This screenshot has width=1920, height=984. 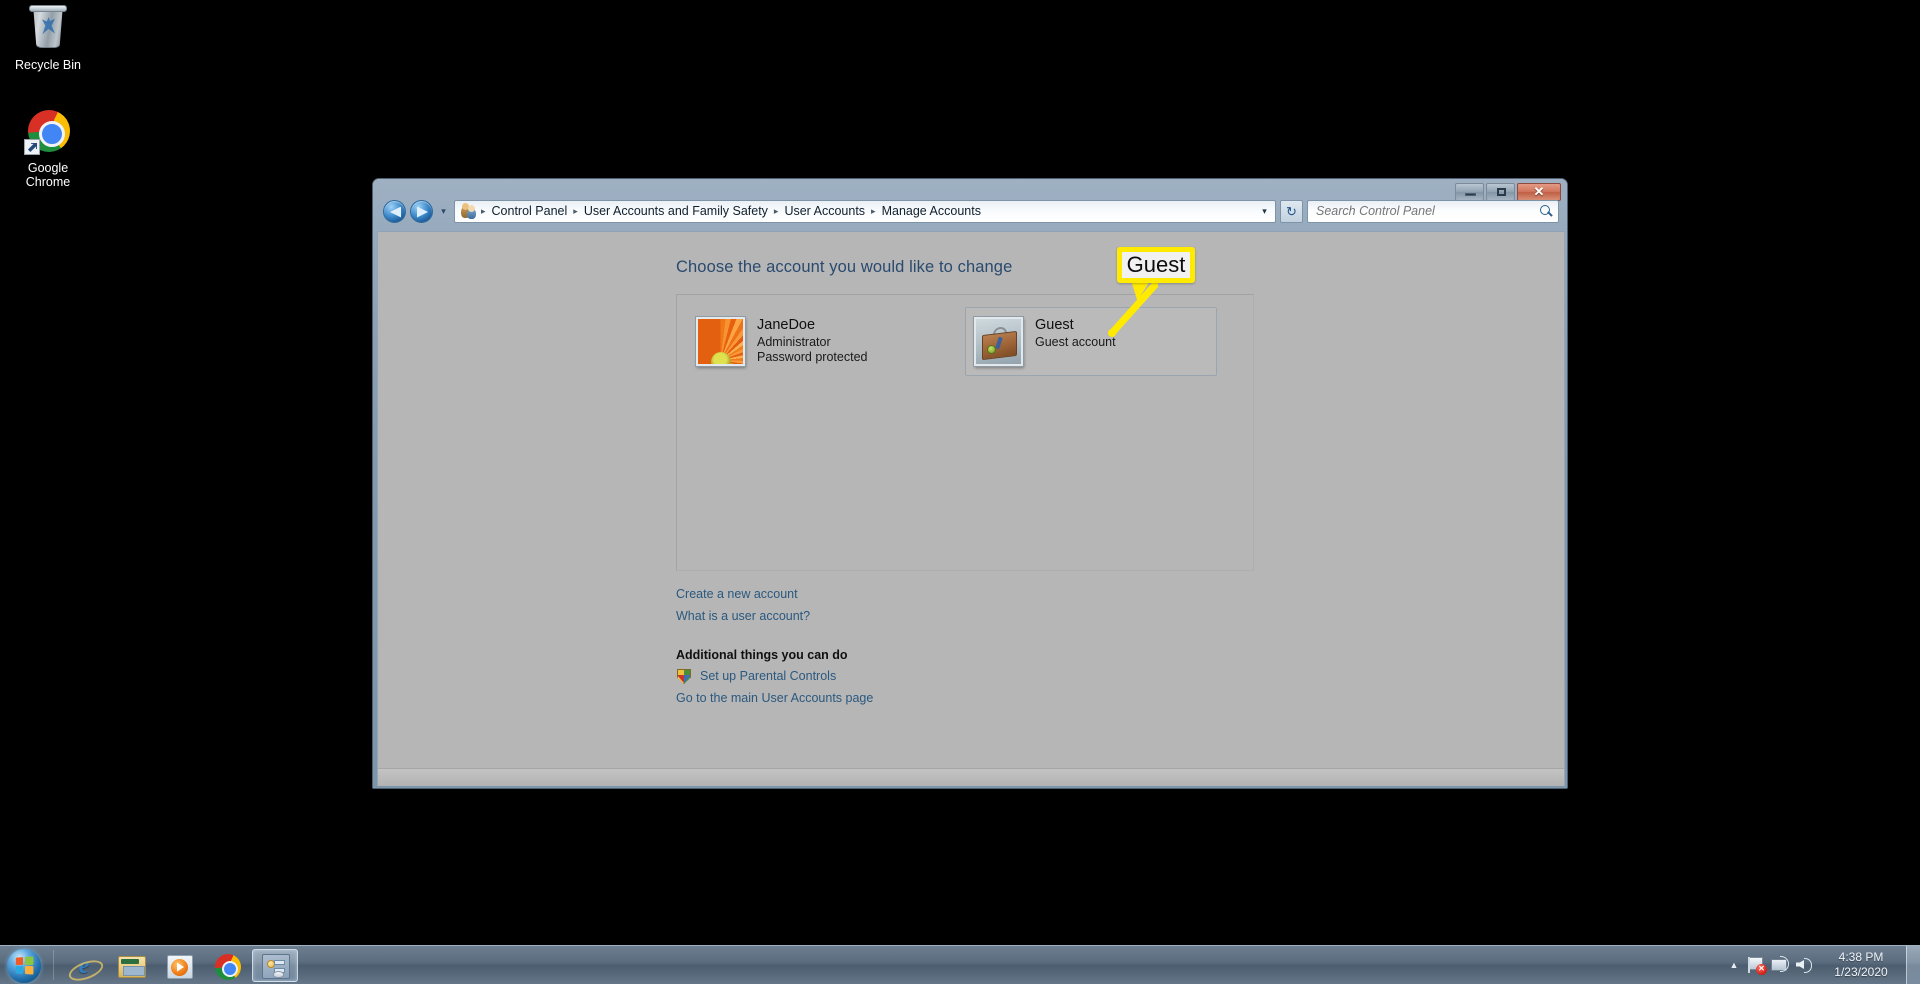 I want to click on account-status: Password protected, so click(x=812, y=357).